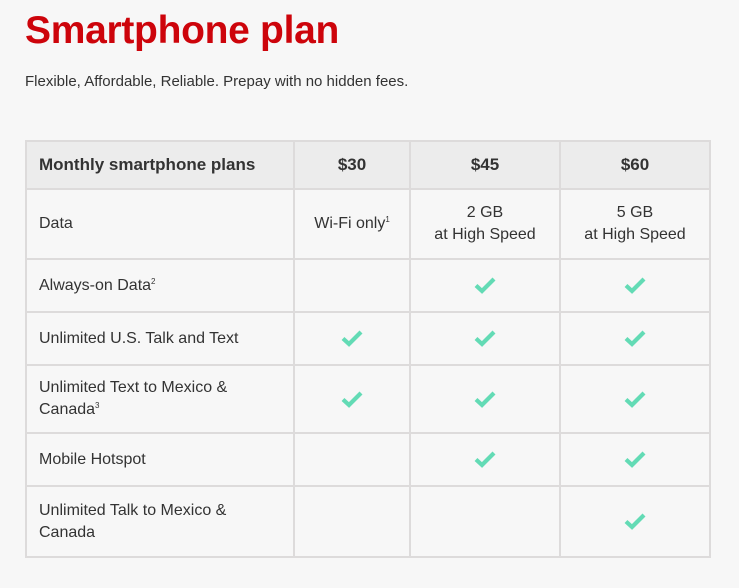 This screenshot has height=588, width=739. What do you see at coordinates (133, 398) in the screenshot?
I see `feature-text: Unlimited Text to Mexico & Canada` at bounding box center [133, 398].